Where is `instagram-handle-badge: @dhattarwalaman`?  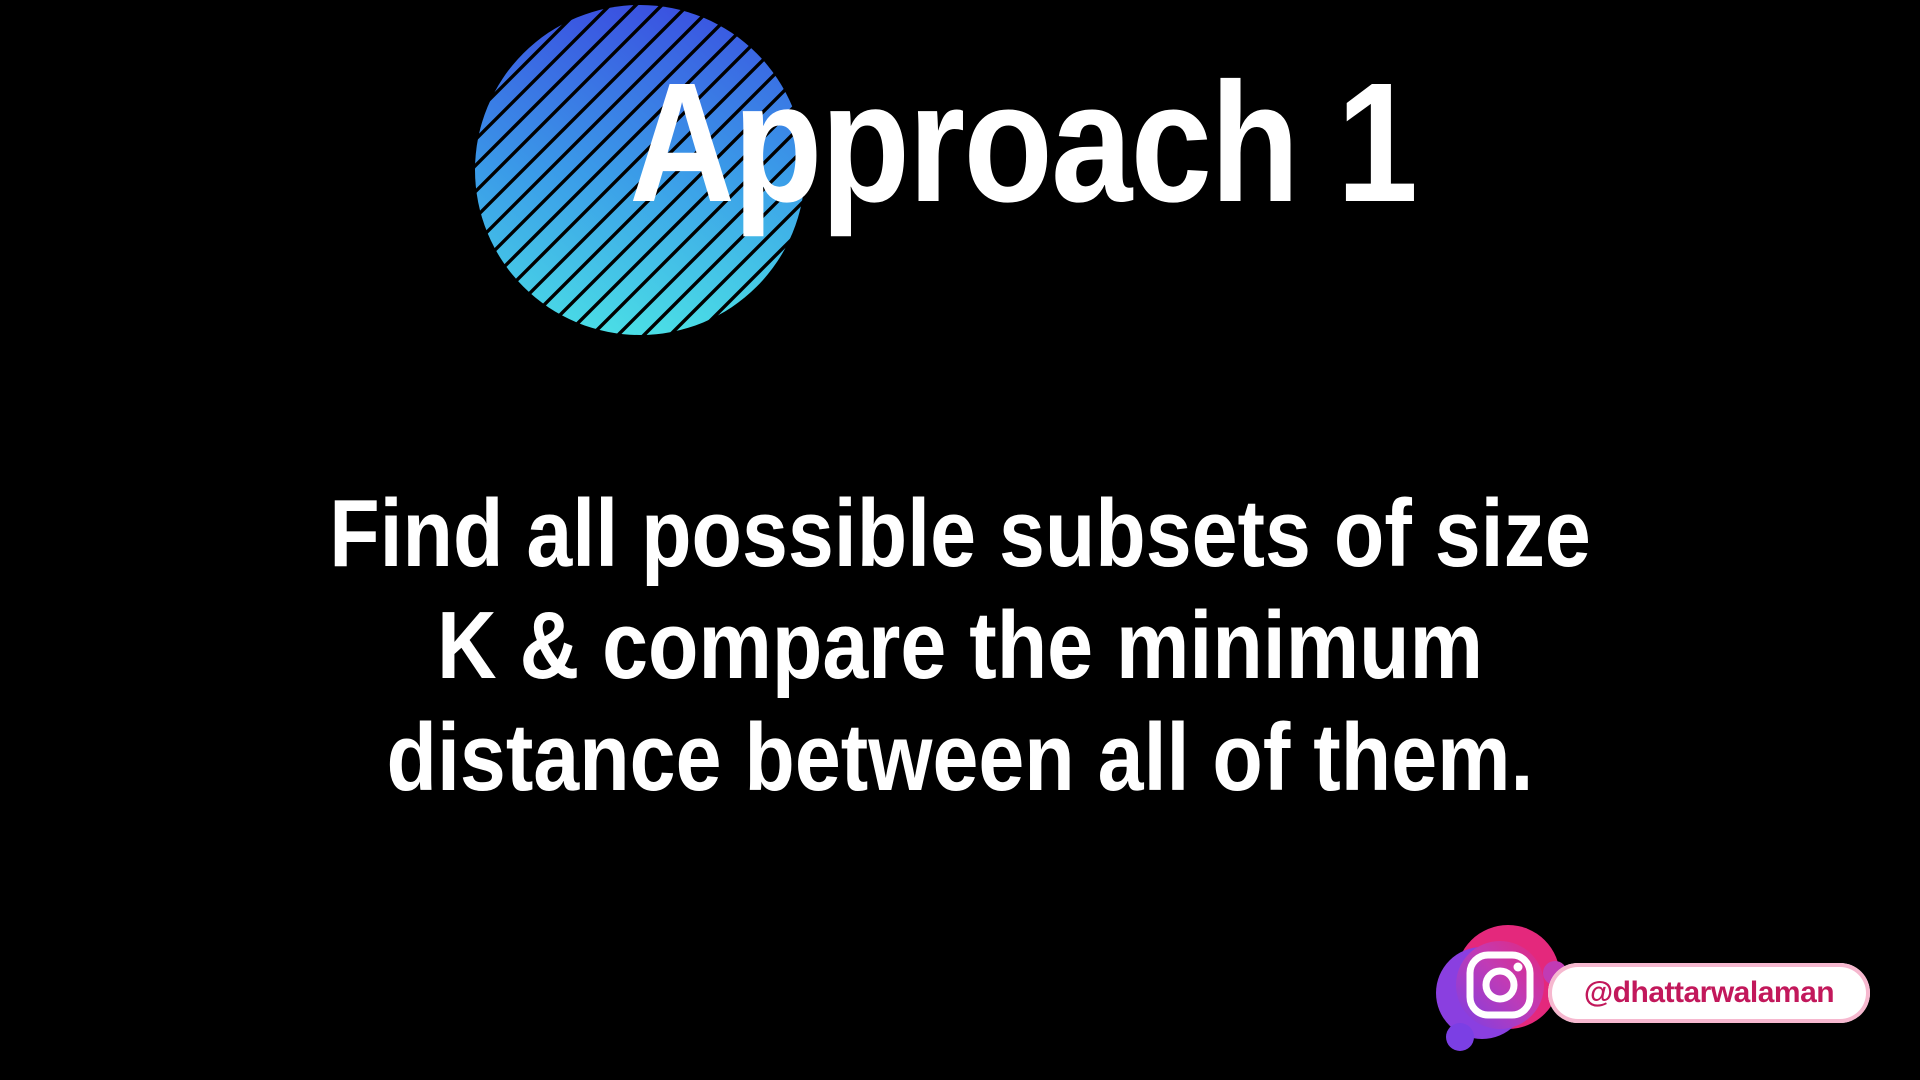
instagram-handle-badge: @dhattarwalaman is located at coordinates (1660, 985).